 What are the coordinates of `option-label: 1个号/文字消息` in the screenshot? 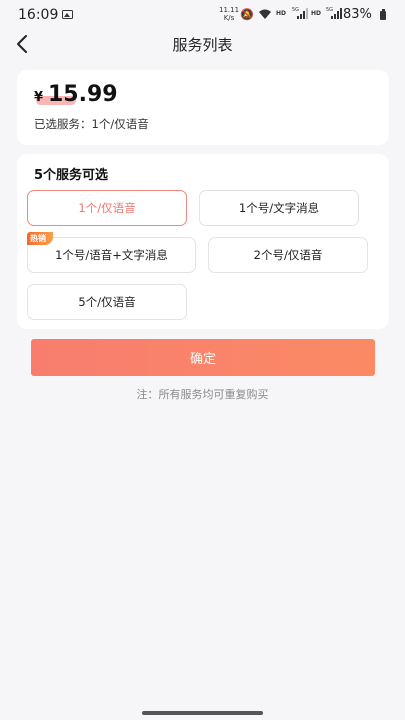 It's located at (279, 208).